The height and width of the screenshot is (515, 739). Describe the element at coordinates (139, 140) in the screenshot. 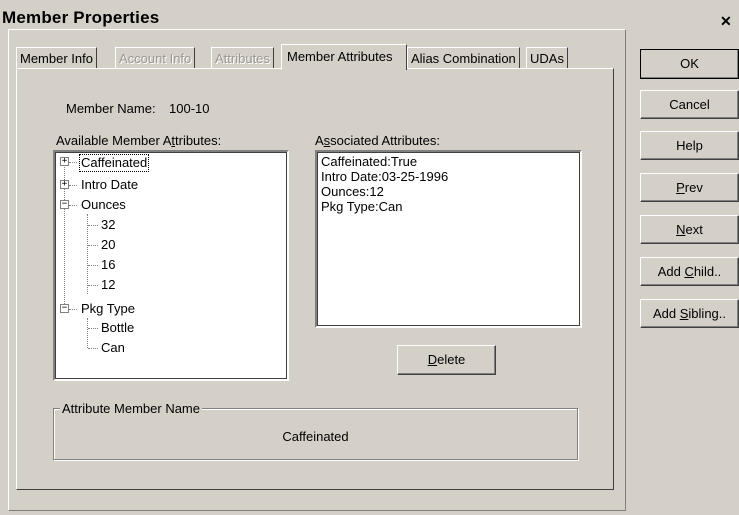

I see `available-attributes-label: Available Member Attributes:` at that location.